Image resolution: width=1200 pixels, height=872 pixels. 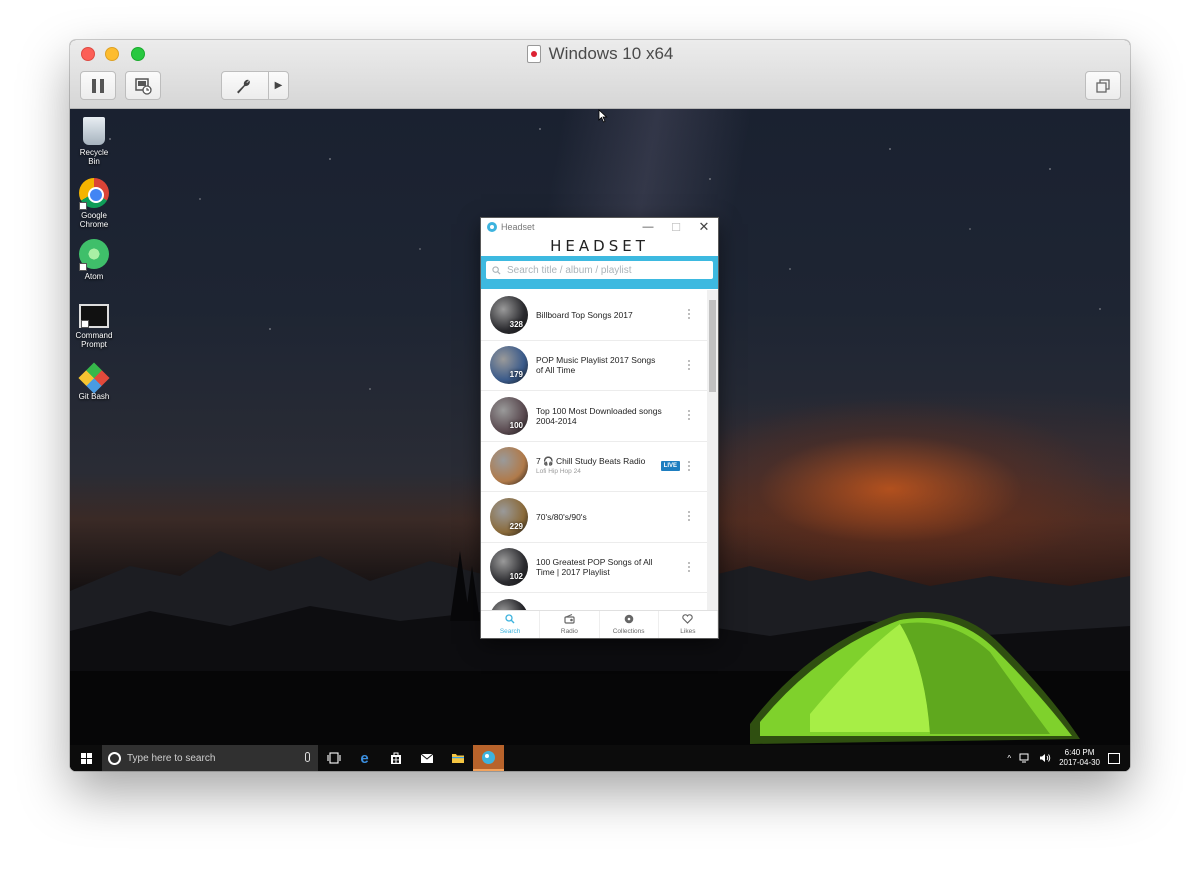 What do you see at coordinates (676, 227) in the screenshot?
I see `maximize-button: ☐` at bounding box center [676, 227].